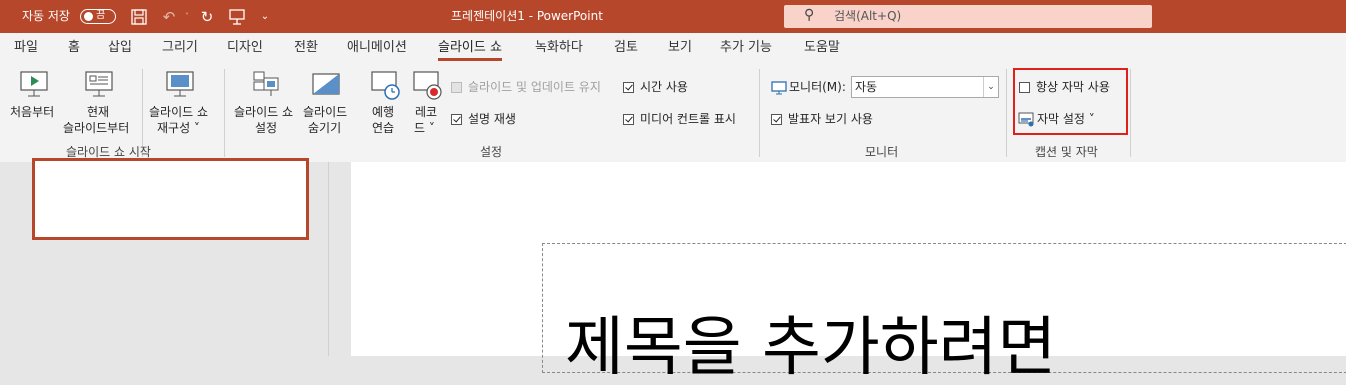 This screenshot has width=1346, height=385. Describe the element at coordinates (492, 119) in the screenshot. I see `play-narration-label: 설명 재생` at that location.